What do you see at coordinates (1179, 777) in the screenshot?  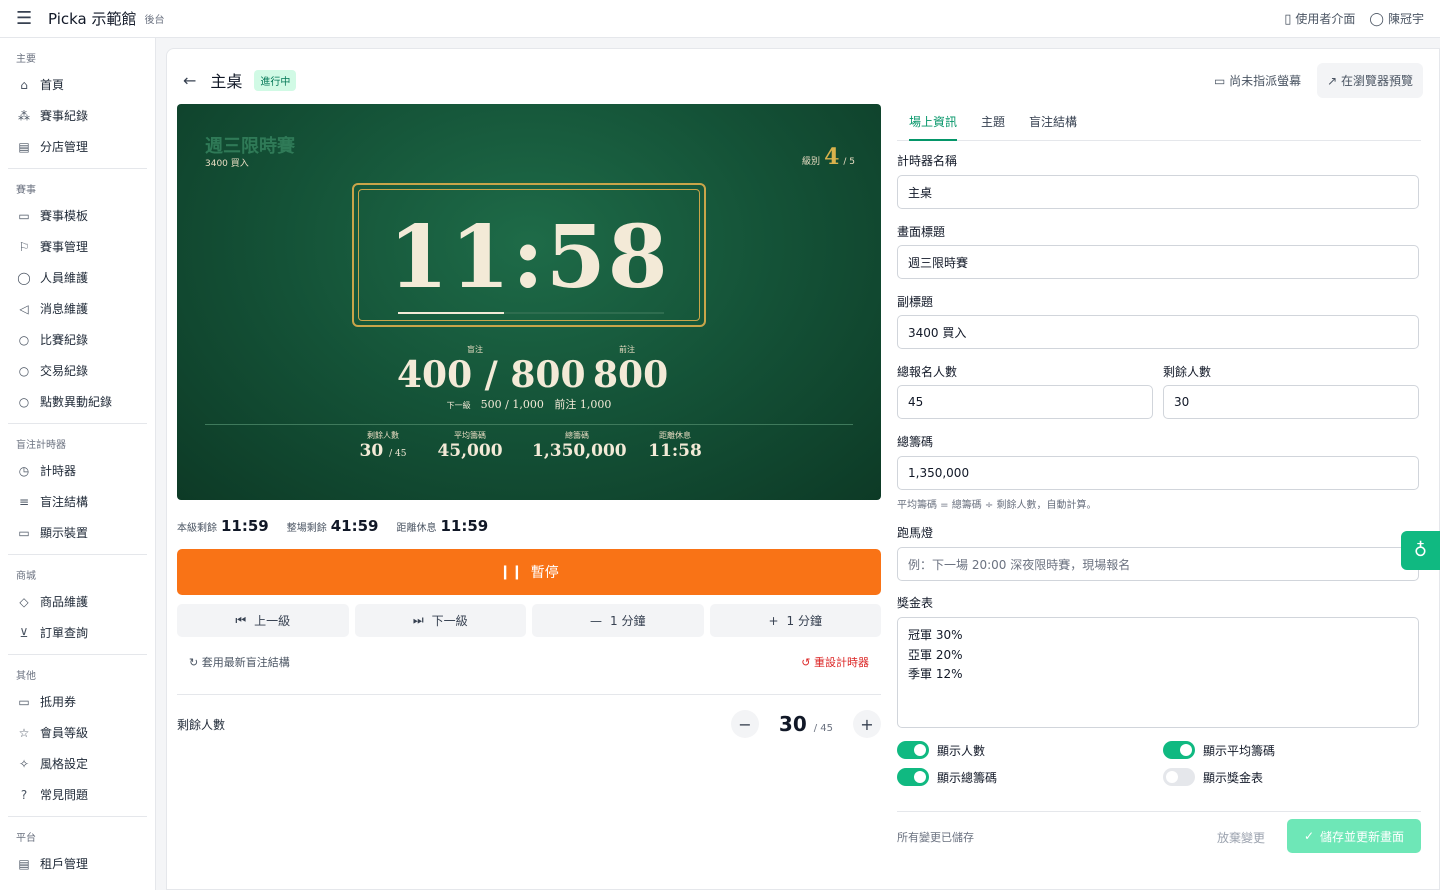 I see `switch-off` at bounding box center [1179, 777].